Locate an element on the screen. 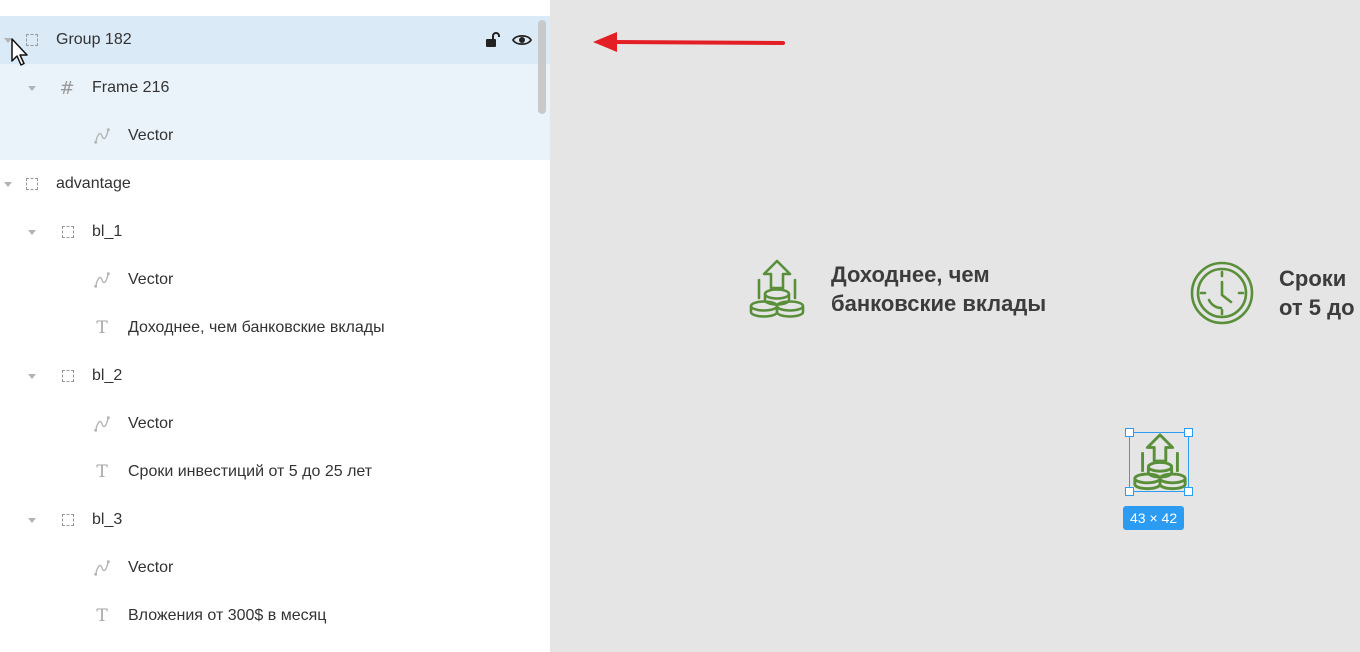 The height and width of the screenshot is (652, 1360). resize-handle-top-right is located at coordinates (1188, 432).